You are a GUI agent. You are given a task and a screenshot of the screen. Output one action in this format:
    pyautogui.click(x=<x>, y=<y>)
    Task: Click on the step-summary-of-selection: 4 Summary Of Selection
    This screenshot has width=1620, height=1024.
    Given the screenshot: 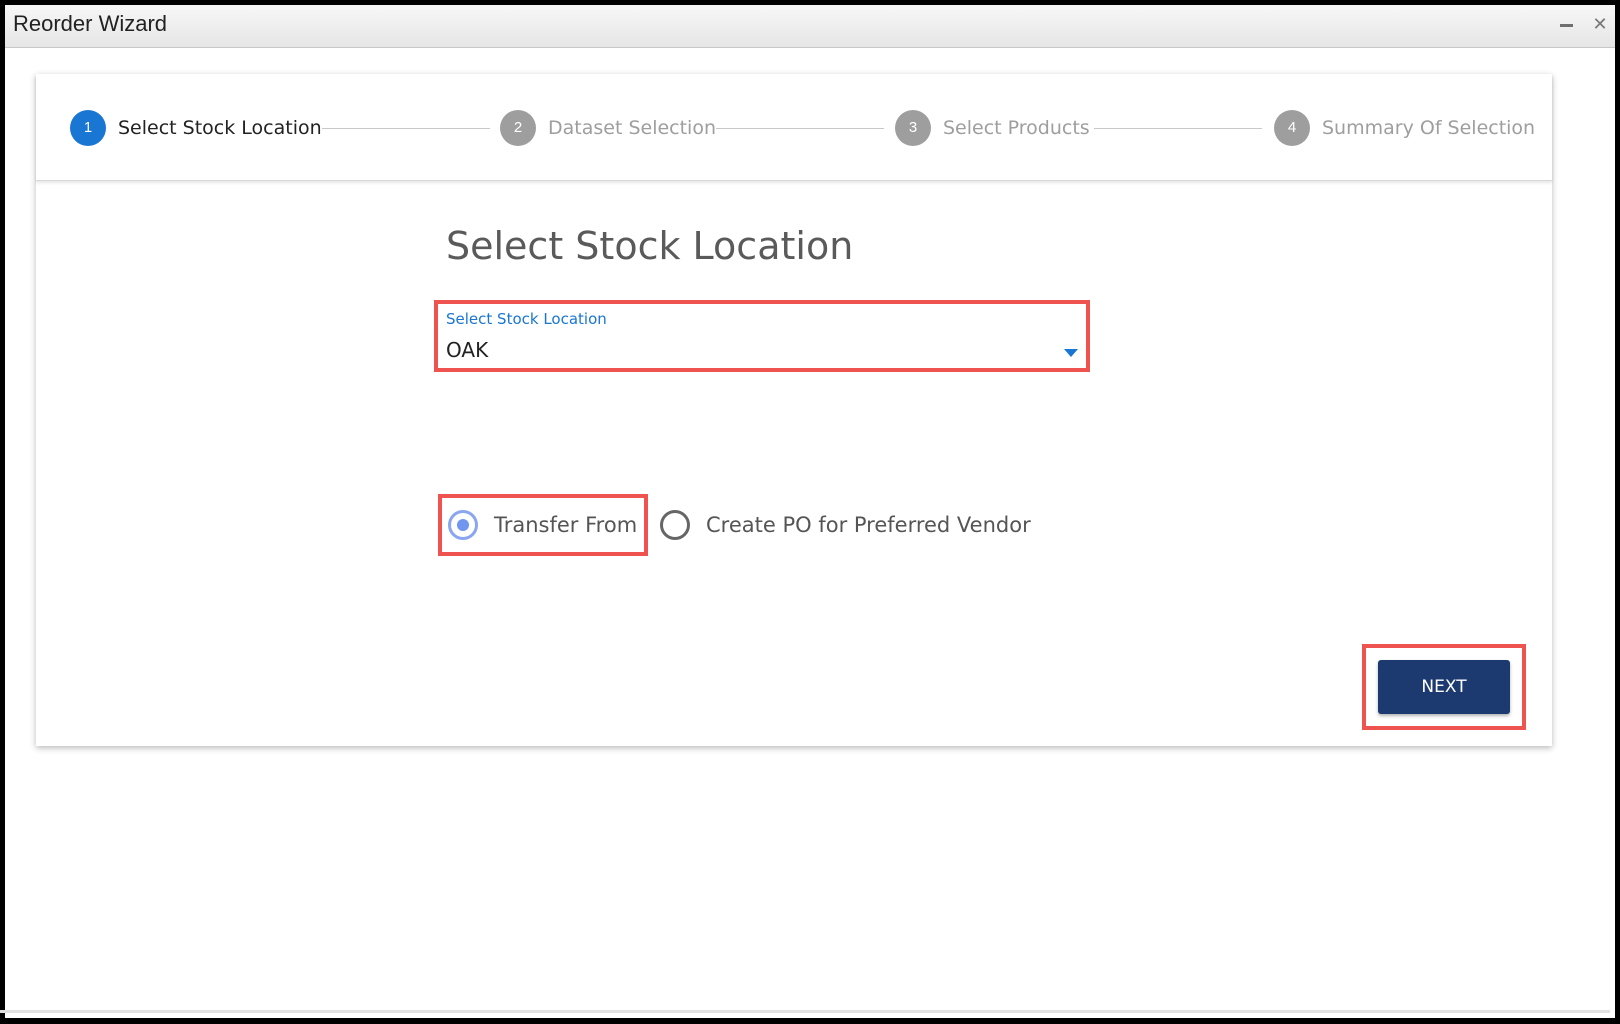 What is the action you would take?
    pyautogui.click(x=1404, y=128)
    